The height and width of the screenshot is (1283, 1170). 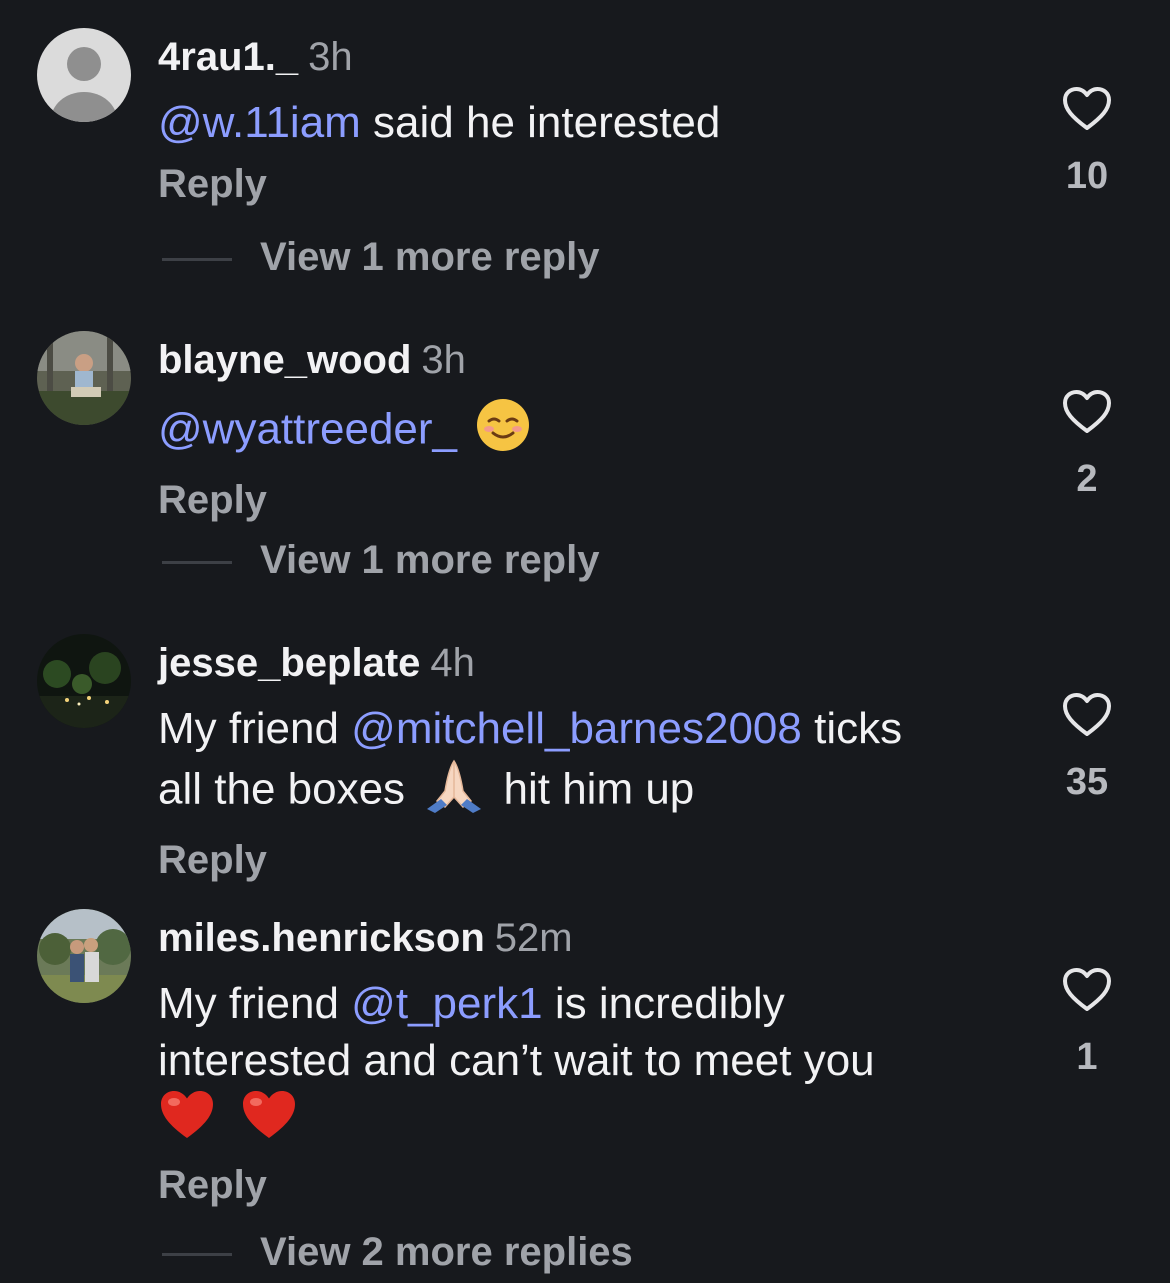 I want to click on comment-text: @w.11iam said he interested, so click(x=588, y=122).